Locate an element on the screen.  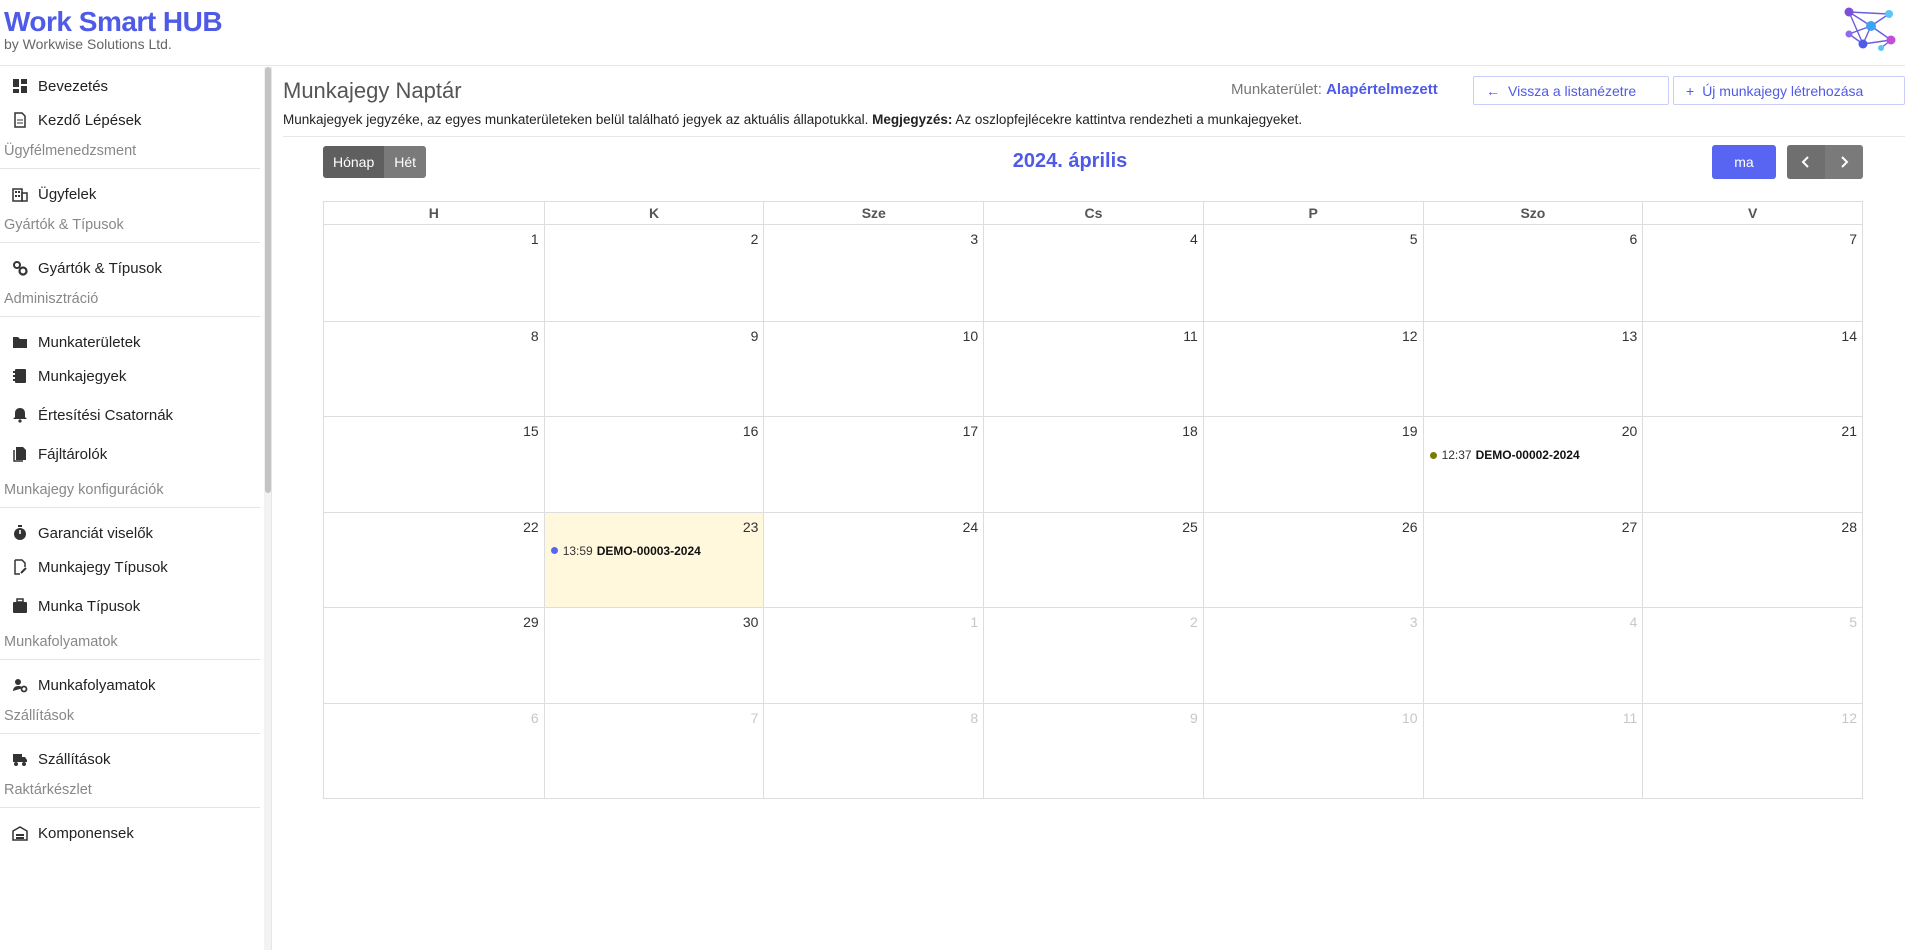
sidebar-scroll-thumb is located at coordinates (268, 280).